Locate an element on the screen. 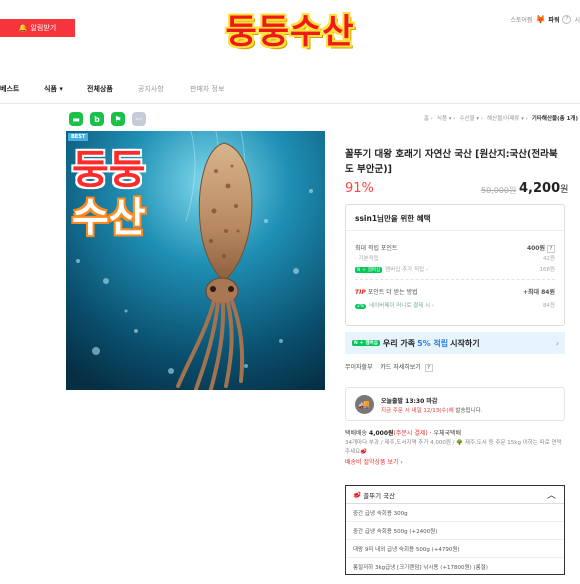  nav-item-best: 베스트 is located at coordinates (9, 89).